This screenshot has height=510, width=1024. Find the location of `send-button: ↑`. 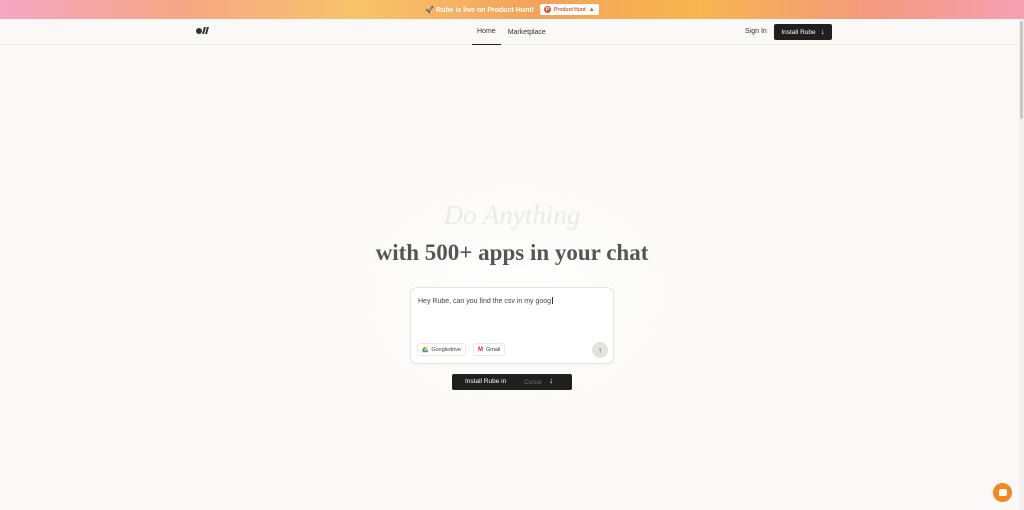

send-button: ↑ is located at coordinates (600, 350).